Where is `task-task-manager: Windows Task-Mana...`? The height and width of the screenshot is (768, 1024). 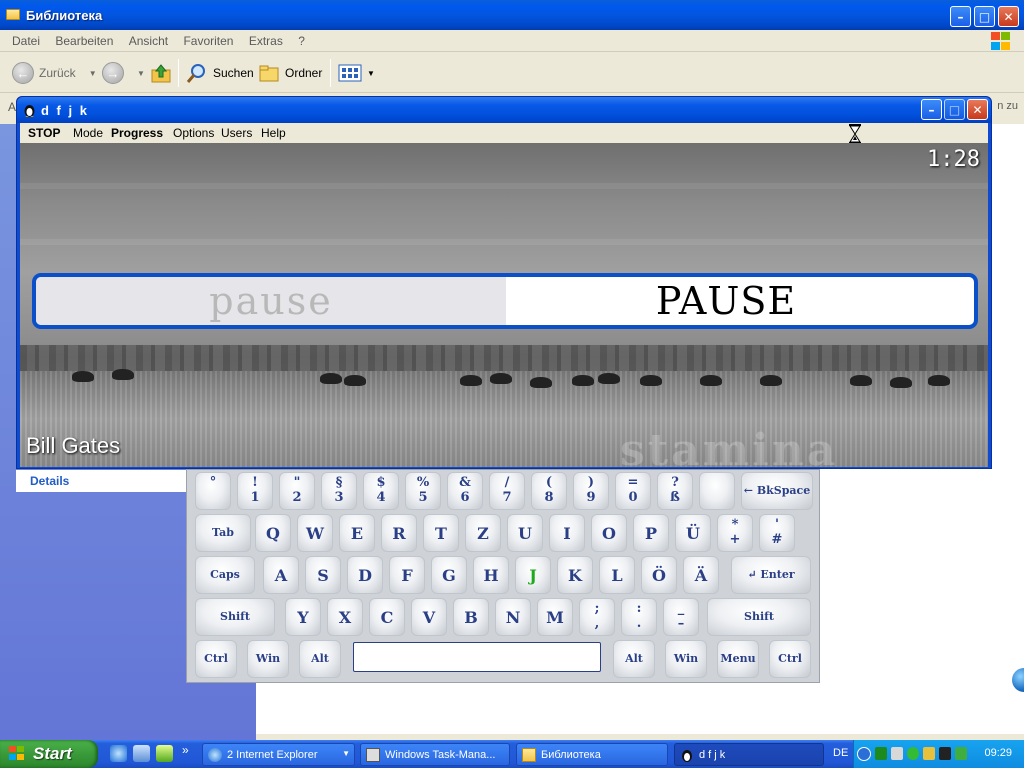 task-task-manager: Windows Task-Mana... is located at coordinates (435, 754).